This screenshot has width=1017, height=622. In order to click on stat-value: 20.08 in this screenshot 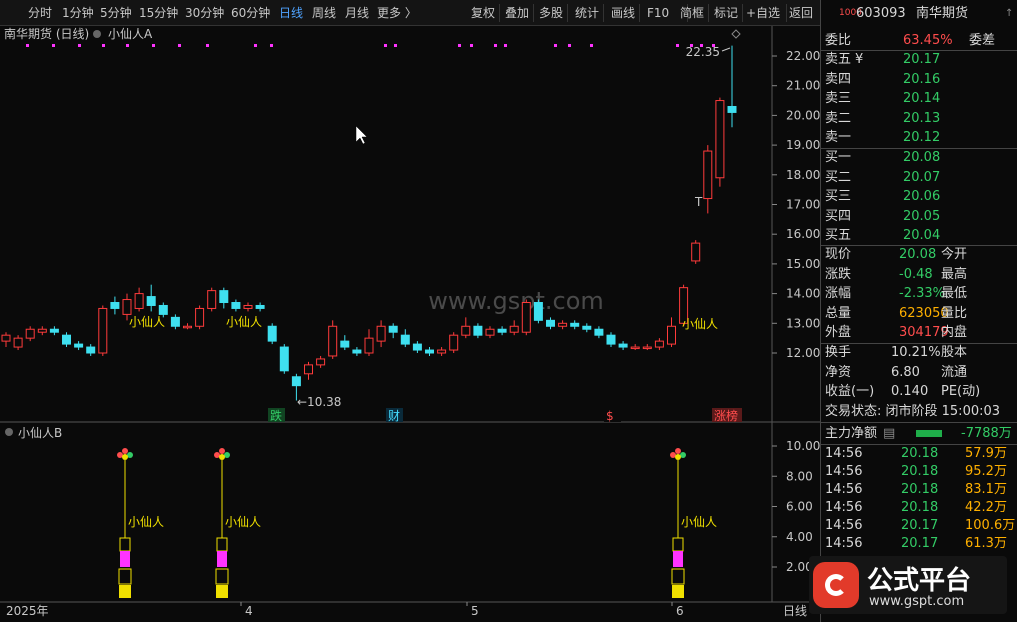, I will do `click(918, 254)`.